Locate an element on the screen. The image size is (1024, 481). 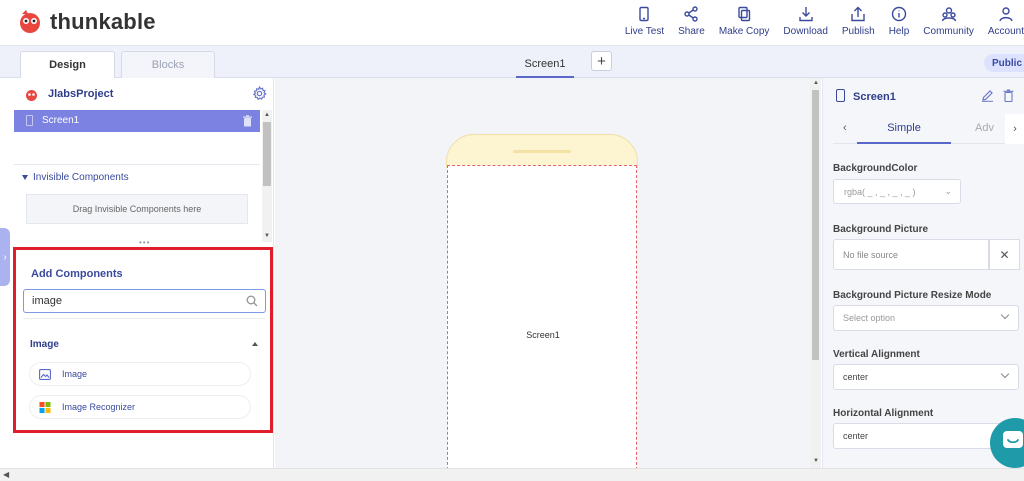
canvas-scrollbar: ▲ ▼ is located at coordinates (815, 273).